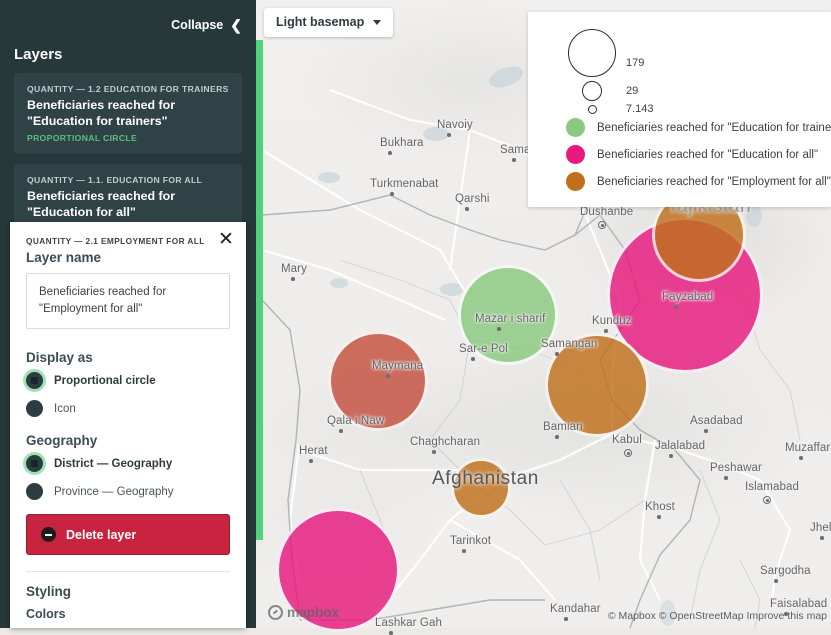 This screenshot has width=831, height=635. I want to click on mapbox-logo: mapbox, so click(303, 612).